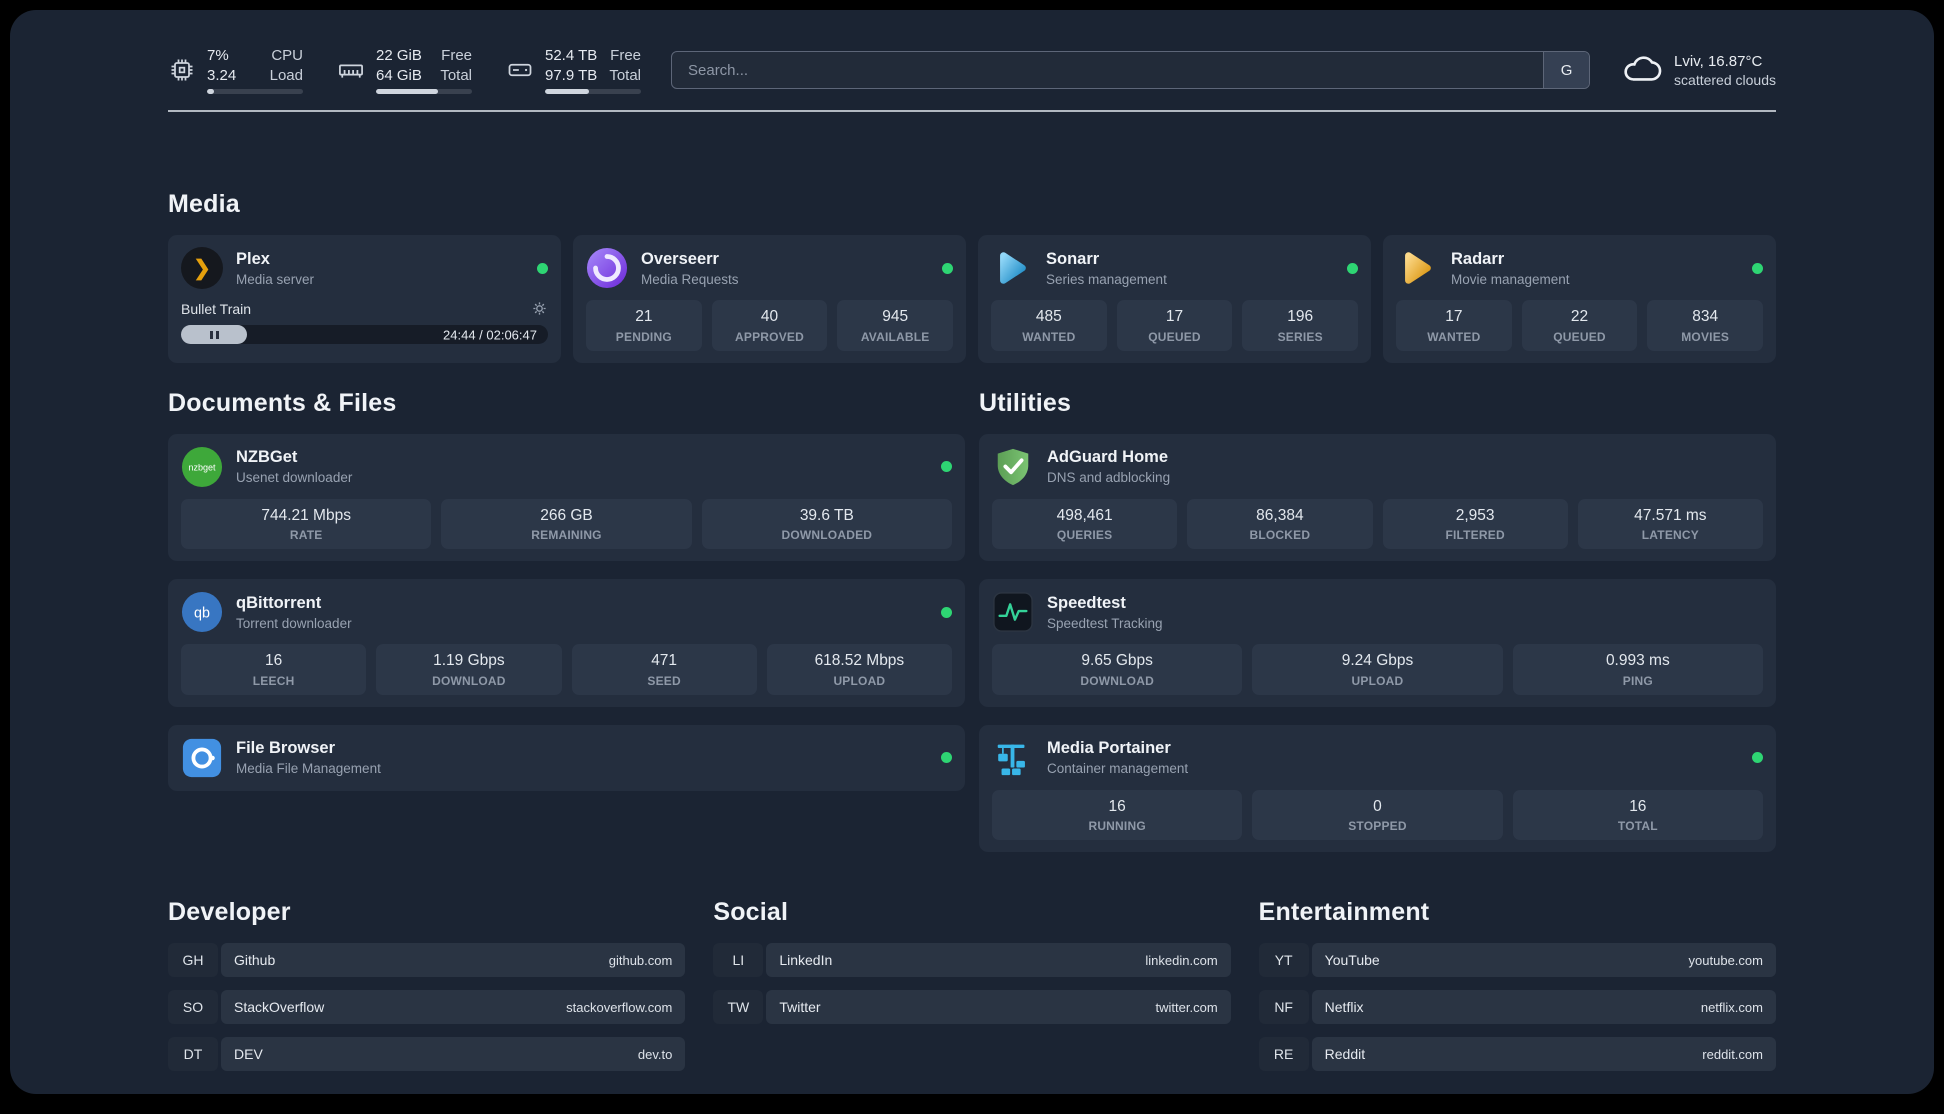 The image size is (1944, 1114). What do you see at coordinates (202, 758) in the screenshot?
I see `filebrowser-icon` at bounding box center [202, 758].